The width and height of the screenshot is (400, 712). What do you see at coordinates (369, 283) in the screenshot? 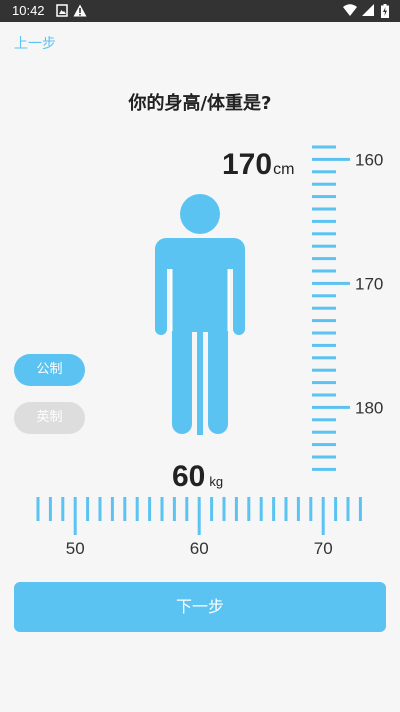
I see `height-tick-label: 170` at bounding box center [369, 283].